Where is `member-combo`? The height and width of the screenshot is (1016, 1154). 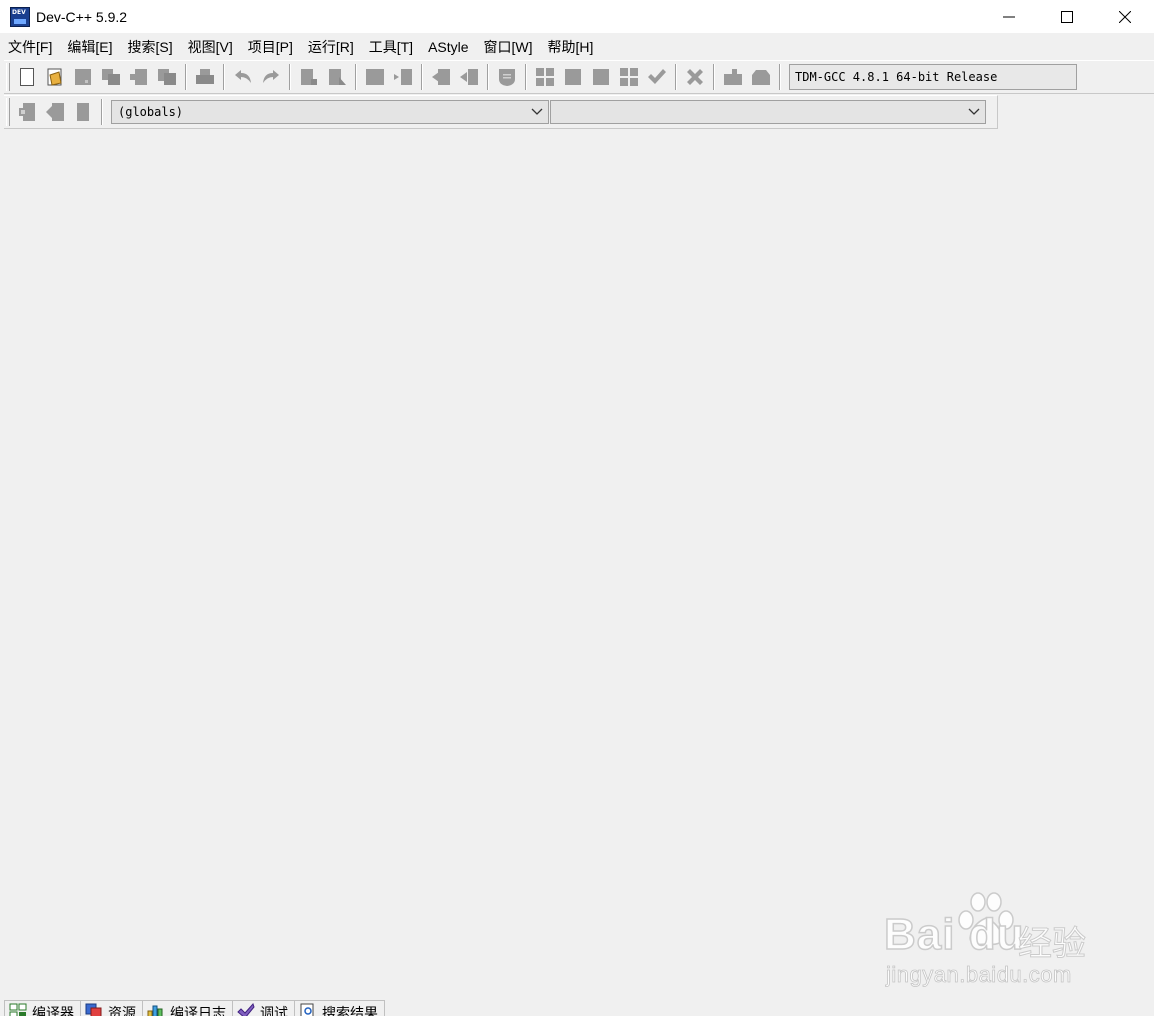
member-combo is located at coordinates (768, 112).